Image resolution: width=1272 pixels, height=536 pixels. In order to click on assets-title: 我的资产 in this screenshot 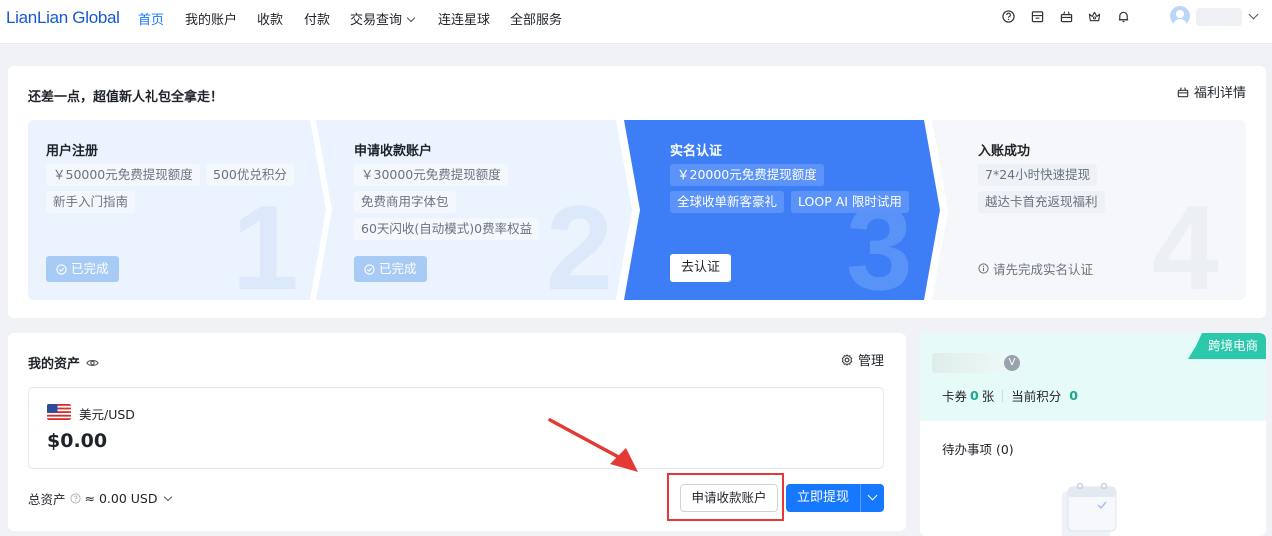, I will do `click(63, 362)`.